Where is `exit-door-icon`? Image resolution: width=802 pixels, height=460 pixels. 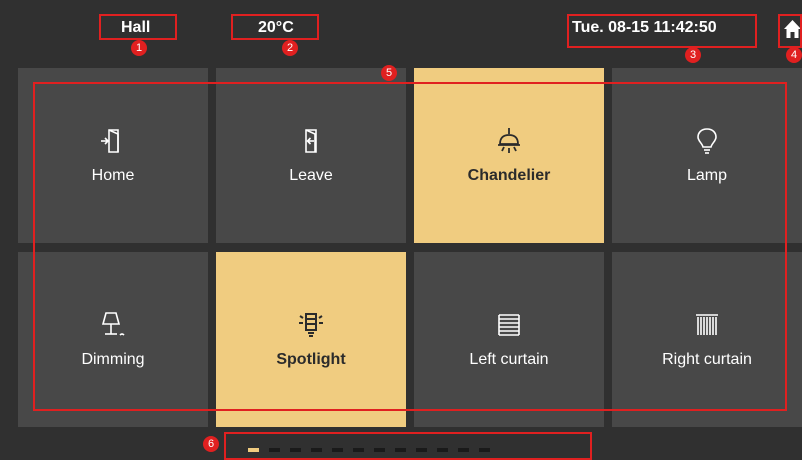
exit-door-icon is located at coordinates (311, 141).